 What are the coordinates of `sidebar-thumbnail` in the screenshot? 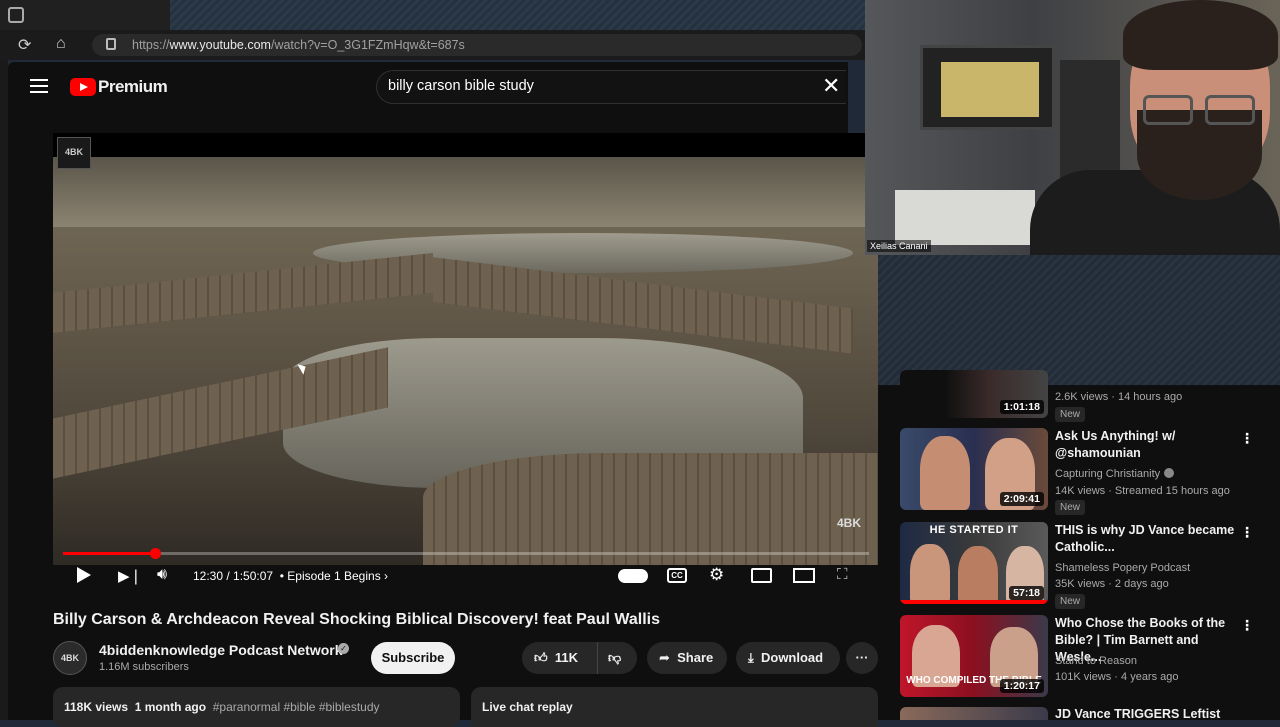 It's located at (974, 713).